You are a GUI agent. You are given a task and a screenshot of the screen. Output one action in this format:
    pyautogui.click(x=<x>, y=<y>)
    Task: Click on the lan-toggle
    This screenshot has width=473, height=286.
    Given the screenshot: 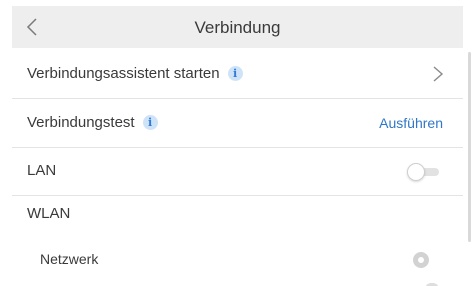 What is the action you would take?
    pyautogui.click(x=424, y=172)
    